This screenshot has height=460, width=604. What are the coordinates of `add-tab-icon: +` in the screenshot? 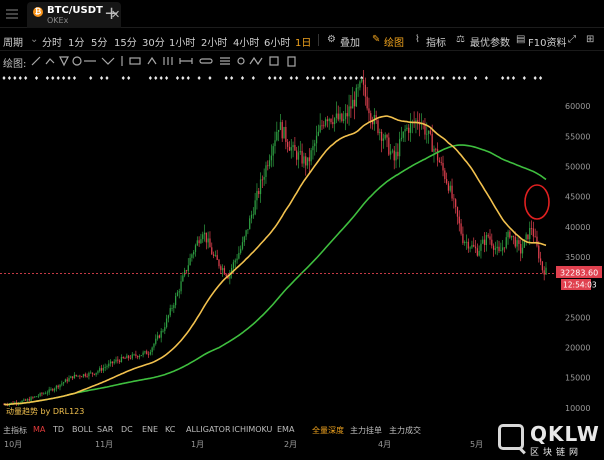 It's located at (111, 14).